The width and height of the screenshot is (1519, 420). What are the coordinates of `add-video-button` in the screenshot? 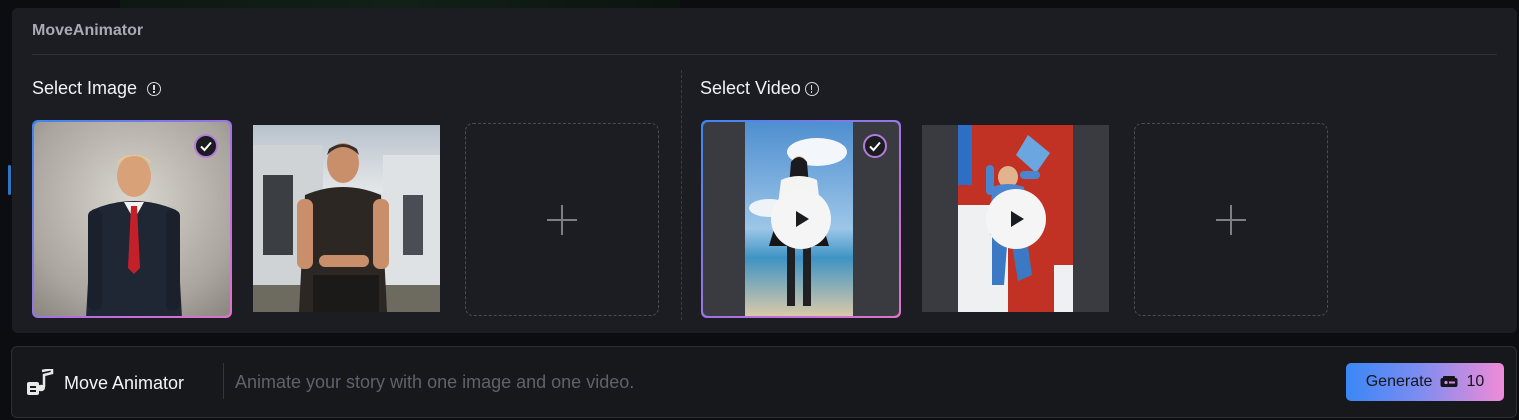 It's located at (1231, 219).